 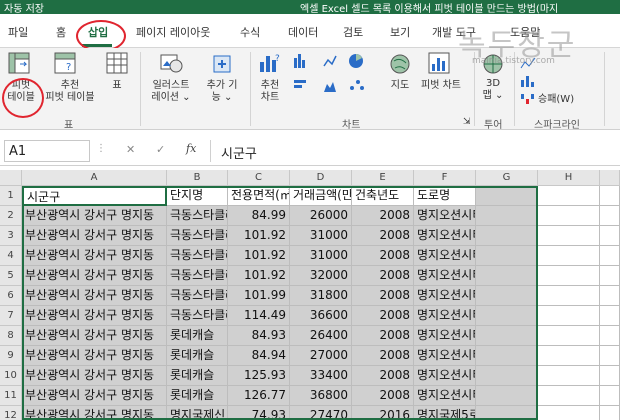 What do you see at coordinates (18, 32) in the screenshot?
I see `tab-file: 파일` at bounding box center [18, 32].